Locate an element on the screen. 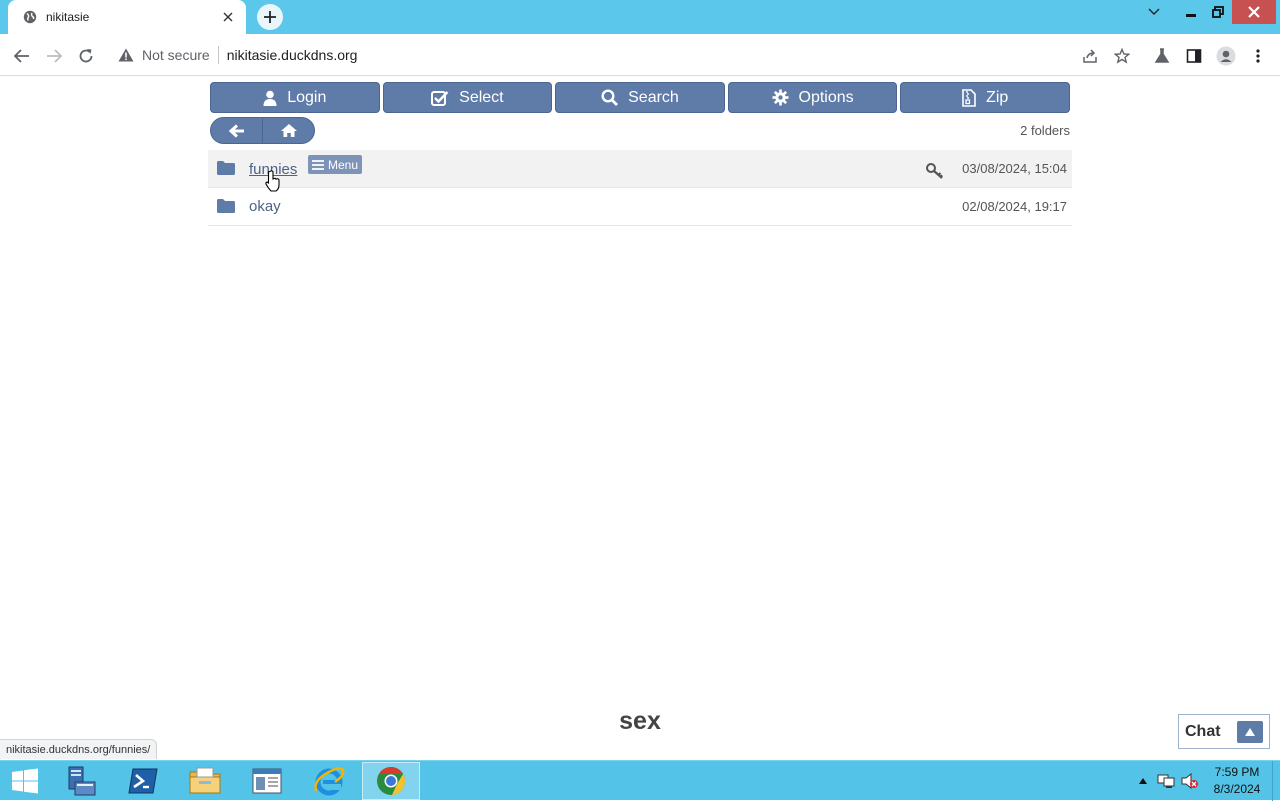  show-desktop-button is located at coordinates (1276, 781).